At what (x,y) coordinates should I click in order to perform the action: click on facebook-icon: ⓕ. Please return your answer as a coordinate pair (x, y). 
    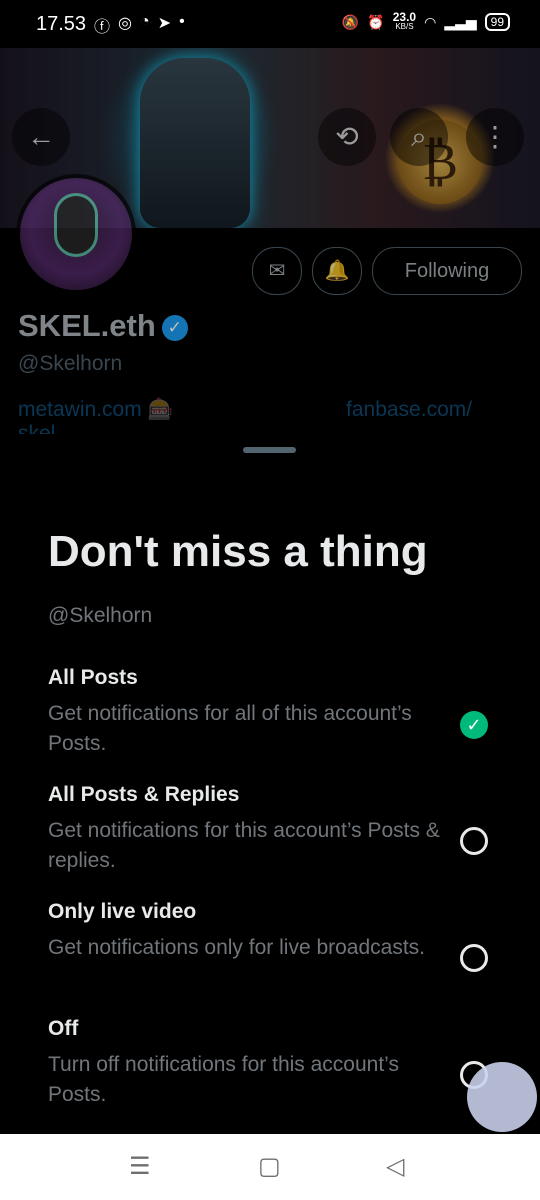
    Looking at the image, I should click on (102, 27).